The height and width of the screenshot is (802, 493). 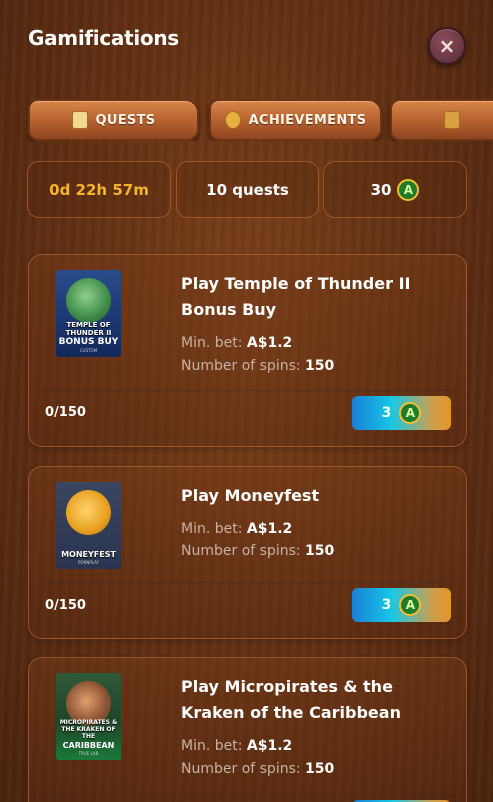 I want to click on game-name: TEMPLE OF THUNDER II, so click(x=88, y=328).